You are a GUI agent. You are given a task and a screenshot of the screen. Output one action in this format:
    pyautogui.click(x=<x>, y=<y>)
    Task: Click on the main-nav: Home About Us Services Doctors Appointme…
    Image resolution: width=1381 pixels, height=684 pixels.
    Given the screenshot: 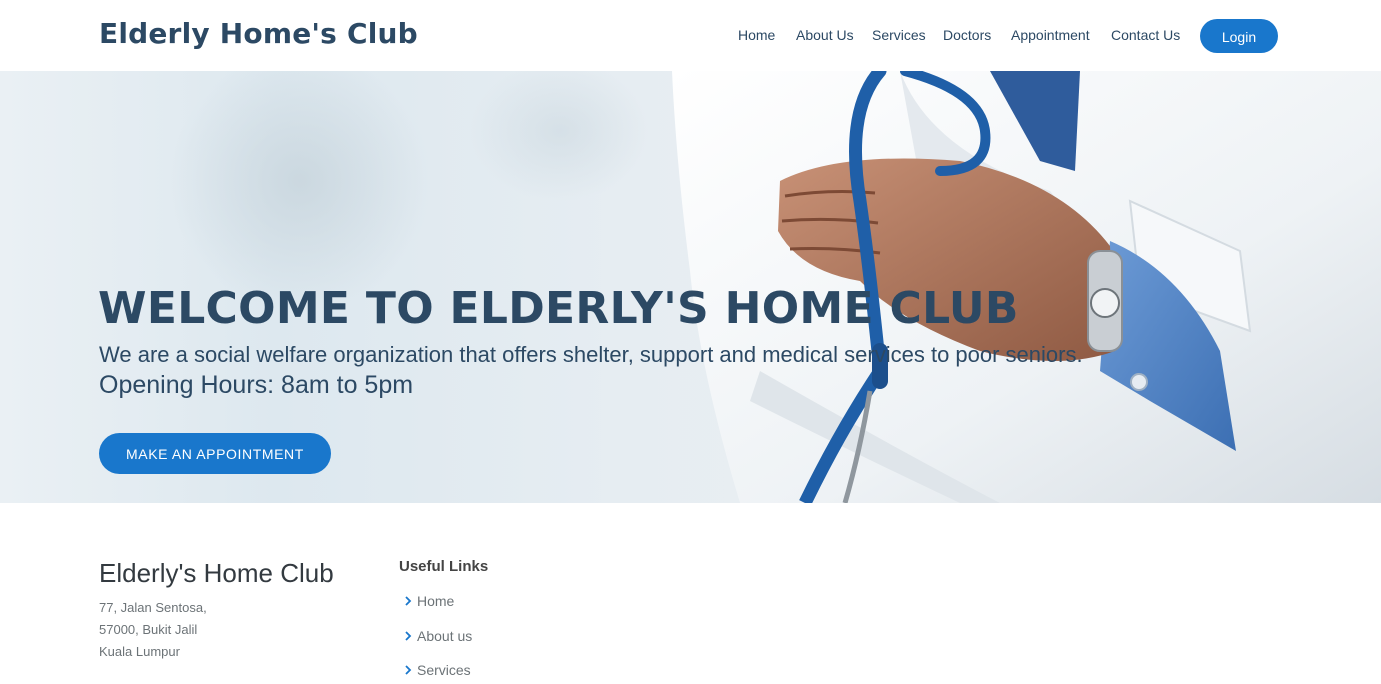 What is the action you would take?
    pyautogui.click(x=690, y=36)
    